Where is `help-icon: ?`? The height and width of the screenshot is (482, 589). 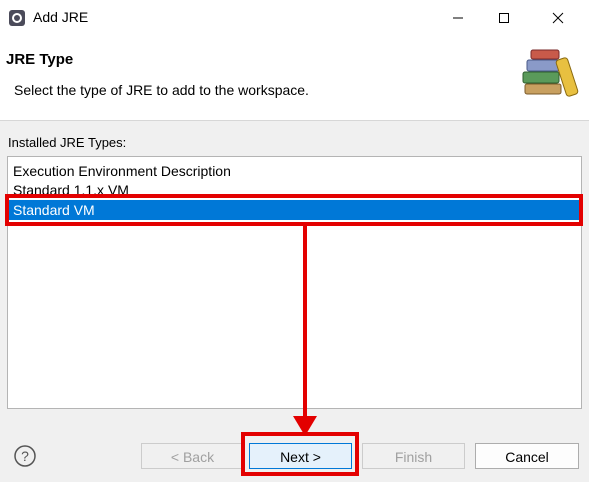 help-icon: ? is located at coordinates (25, 456).